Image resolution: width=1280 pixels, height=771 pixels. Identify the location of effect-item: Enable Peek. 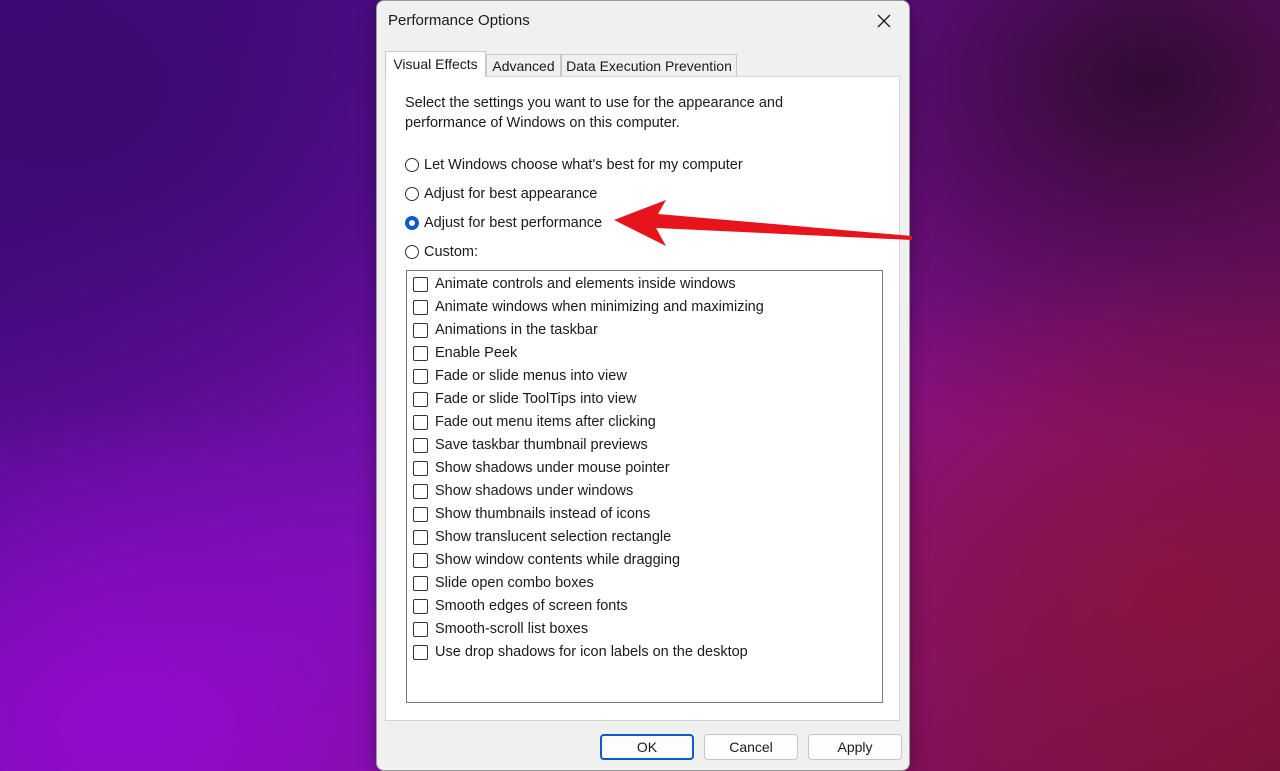
(465, 353).